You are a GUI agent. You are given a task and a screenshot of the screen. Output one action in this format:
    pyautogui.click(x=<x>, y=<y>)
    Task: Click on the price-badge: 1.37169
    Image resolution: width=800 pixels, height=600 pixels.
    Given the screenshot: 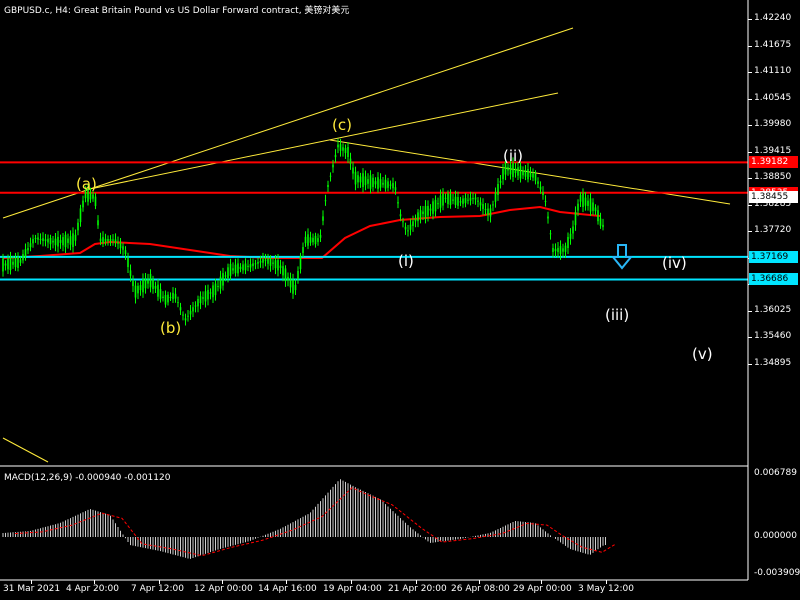 What is the action you would take?
    pyautogui.click(x=773, y=256)
    